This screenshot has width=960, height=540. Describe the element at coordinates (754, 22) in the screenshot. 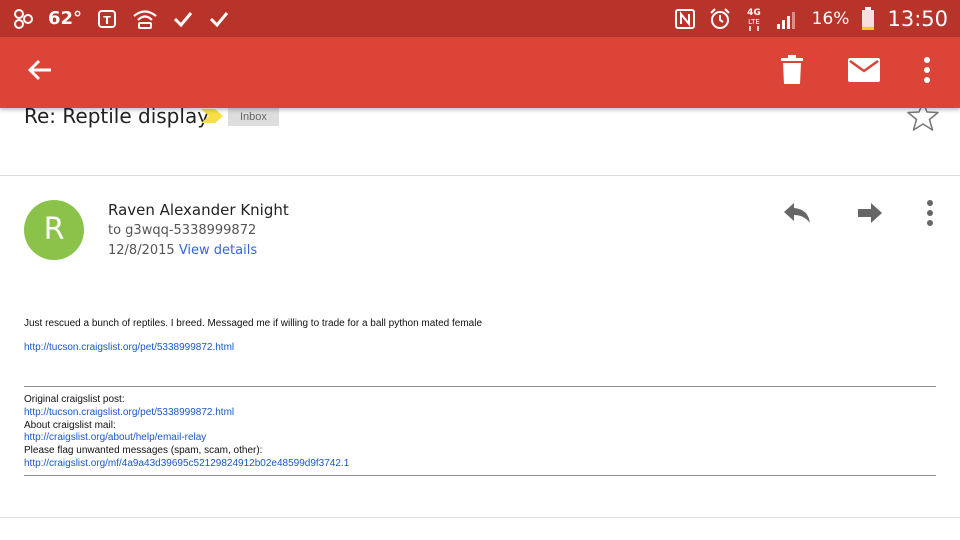

I see `svg-text: LTE` at that location.